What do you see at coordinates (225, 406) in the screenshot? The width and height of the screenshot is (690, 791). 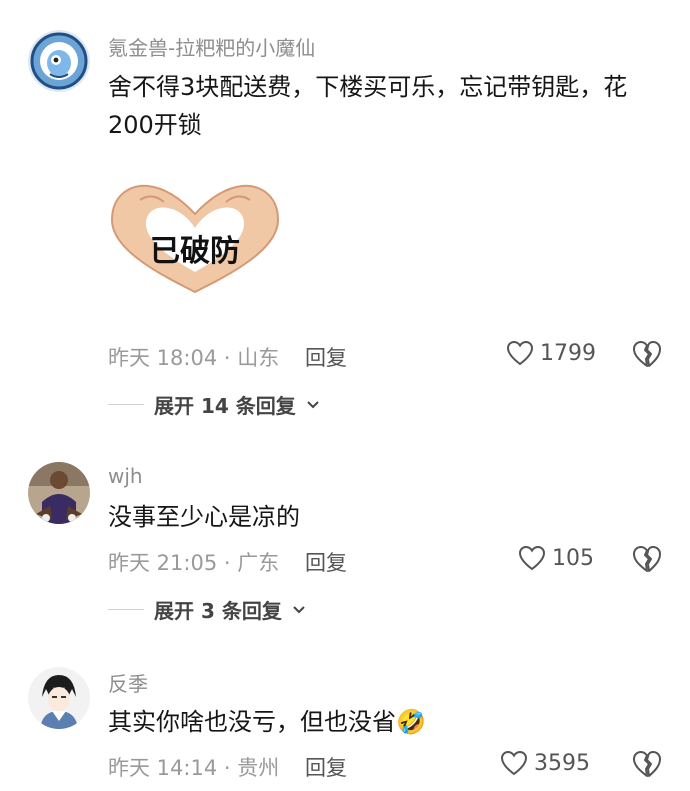 I see `expand-replies-label: 展开 14 条回复` at bounding box center [225, 406].